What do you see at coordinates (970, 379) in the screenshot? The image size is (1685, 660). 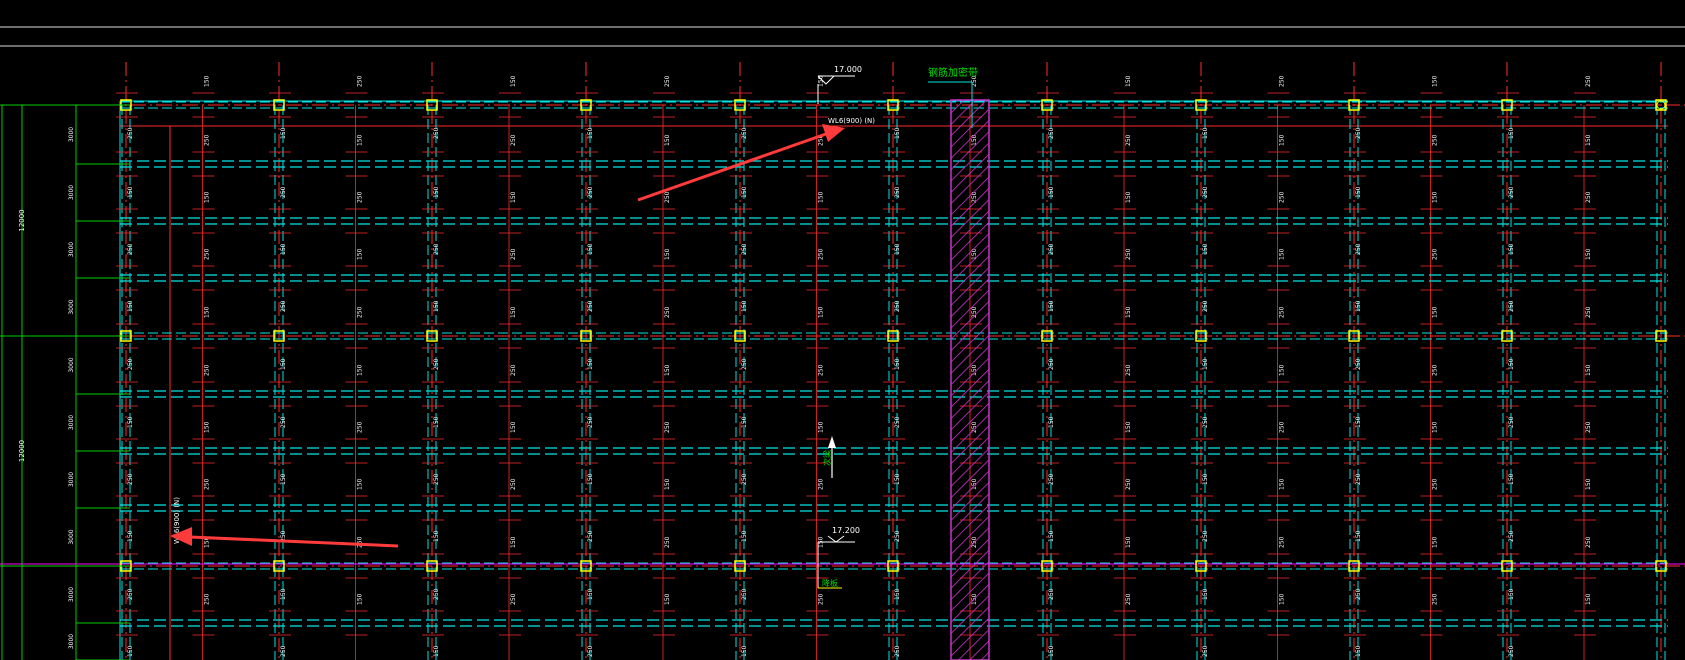 I see `rebar-band-hatch` at bounding box center [970, 379].